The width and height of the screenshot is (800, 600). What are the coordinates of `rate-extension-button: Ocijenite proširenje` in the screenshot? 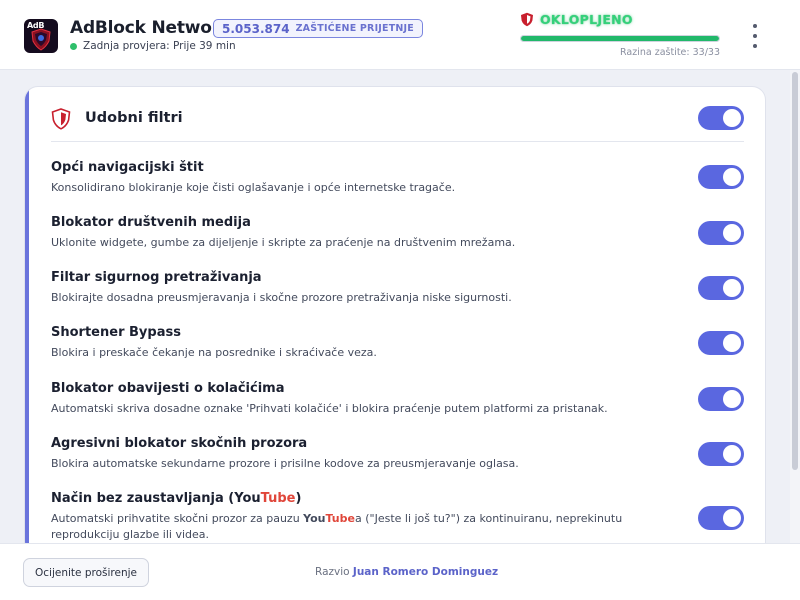 It's located at (86, 572).